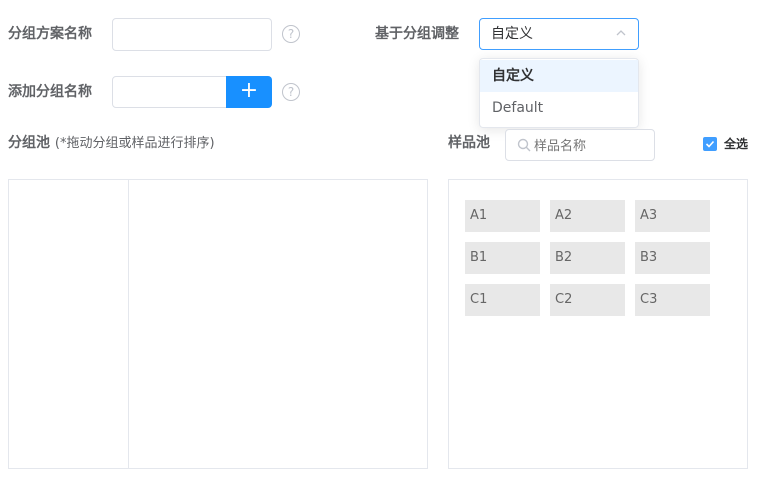 The width and height of the screenshot is (757, 492). Describe the element at coordinates (736, 144) in the screenshot. I see `select-all-label: 全选` at that location.